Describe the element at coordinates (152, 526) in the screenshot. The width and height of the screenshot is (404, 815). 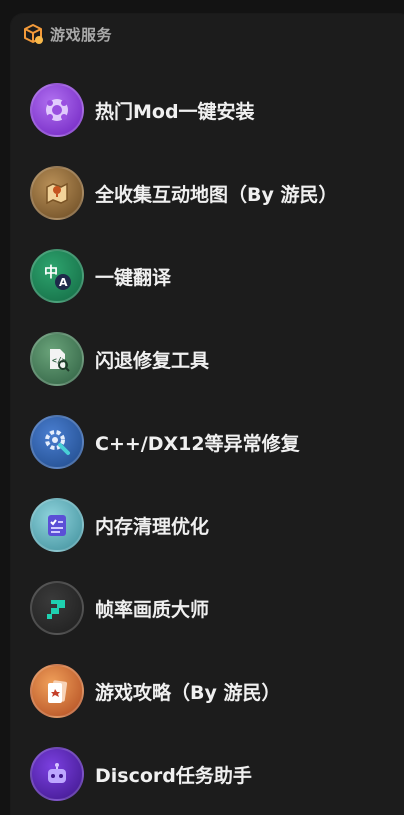
I see `service-item-label: 内存清理优化` at that location.